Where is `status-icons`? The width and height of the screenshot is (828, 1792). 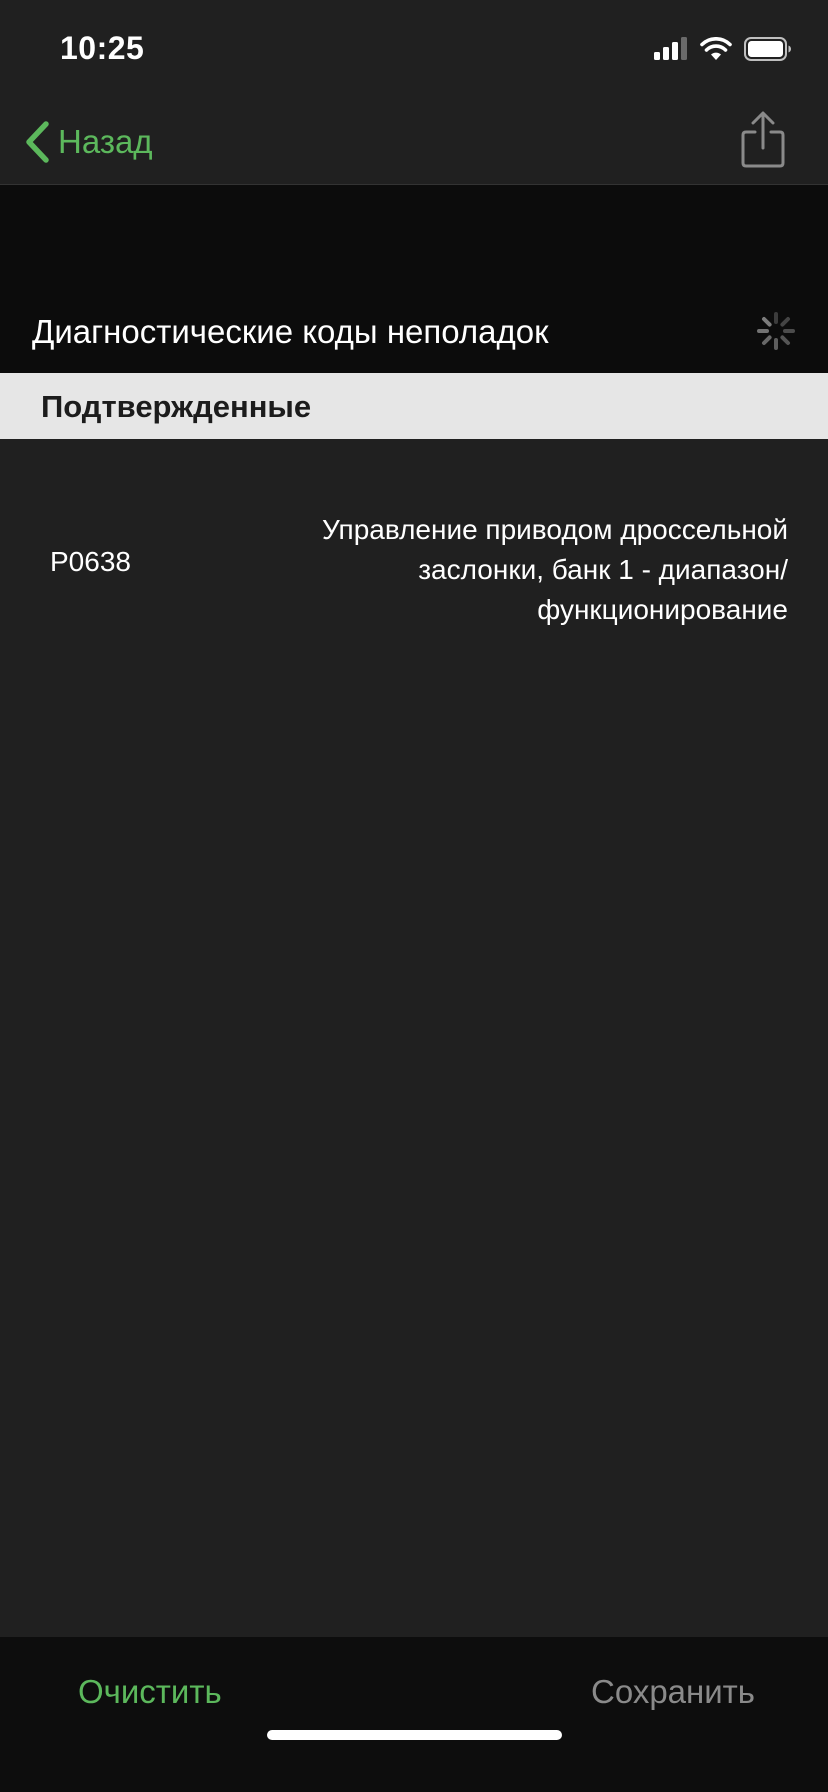
status-icons is located at coordinates (723, 49).